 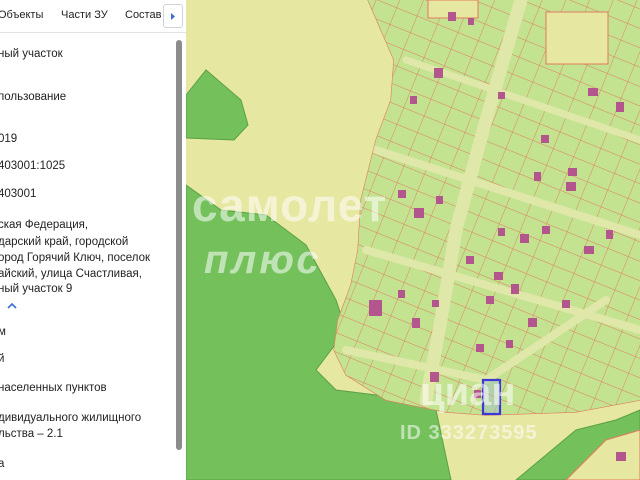 I want to click on tab-parts: Части ЗУ, so click(x=84, y=15).